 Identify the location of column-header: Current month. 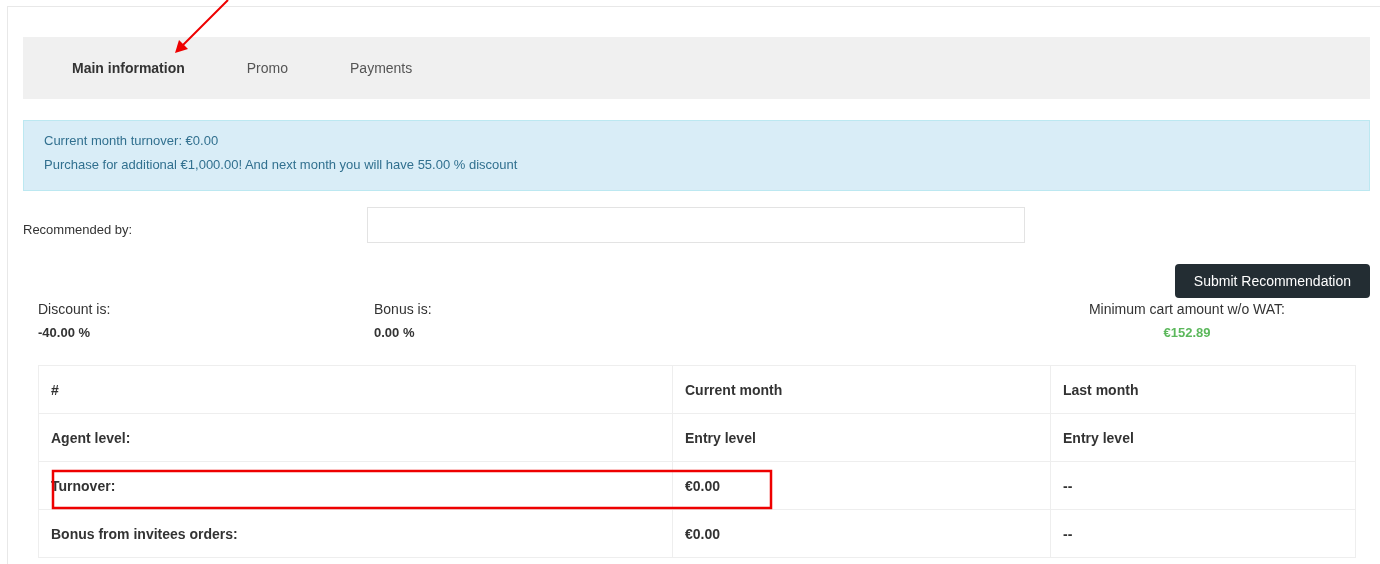
(861, 389).